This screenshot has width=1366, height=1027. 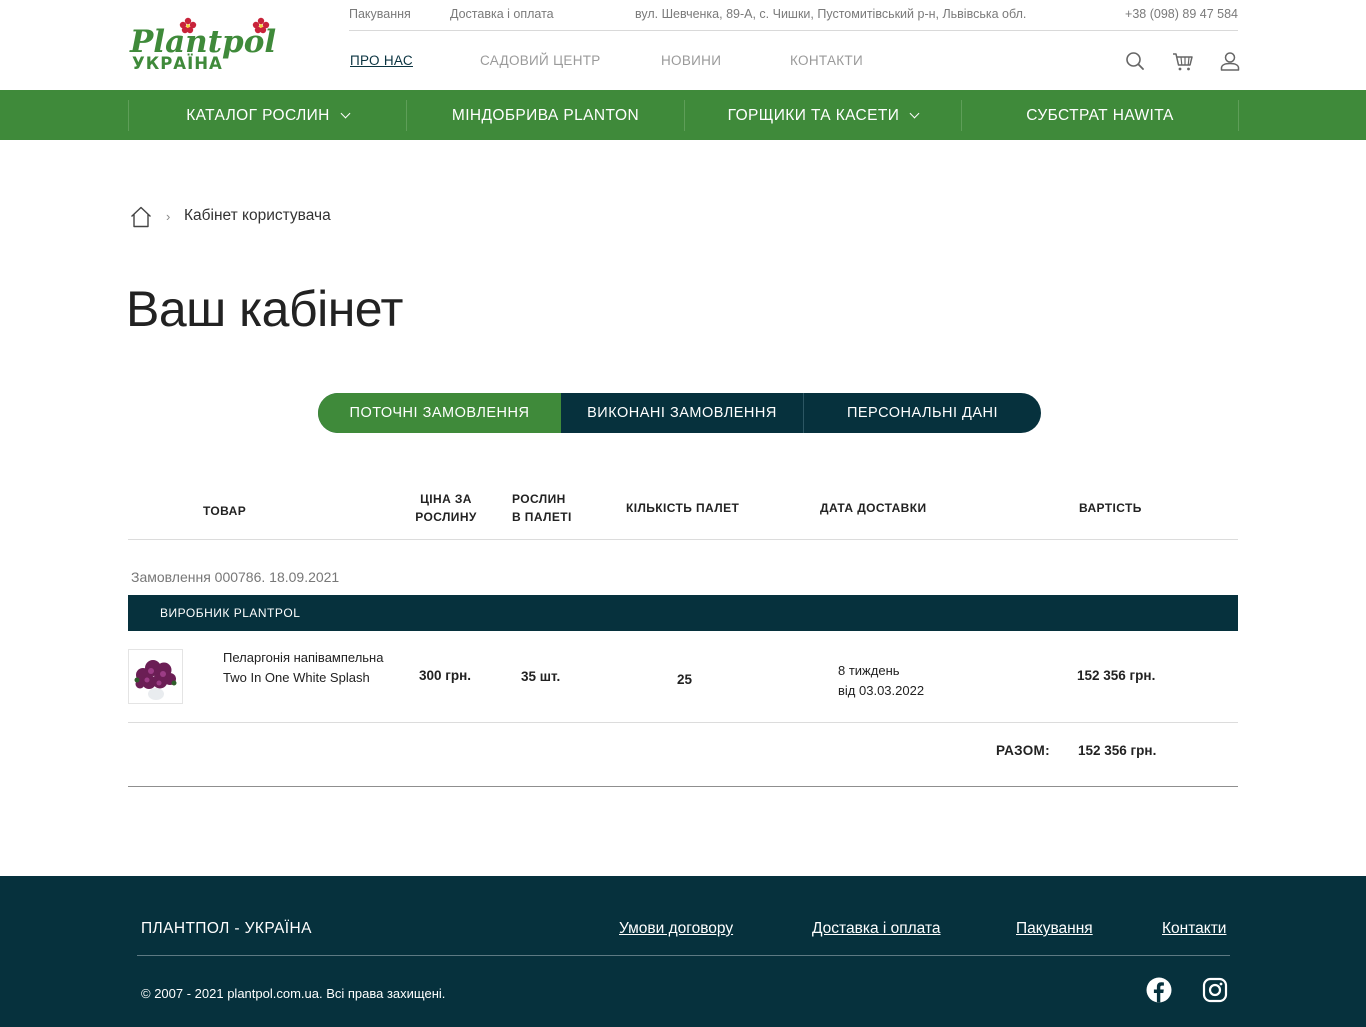 What do you see at coordinates (1183, 61) in the screenshot?
I see `cart-icon` at bounding box center [1183, 61].